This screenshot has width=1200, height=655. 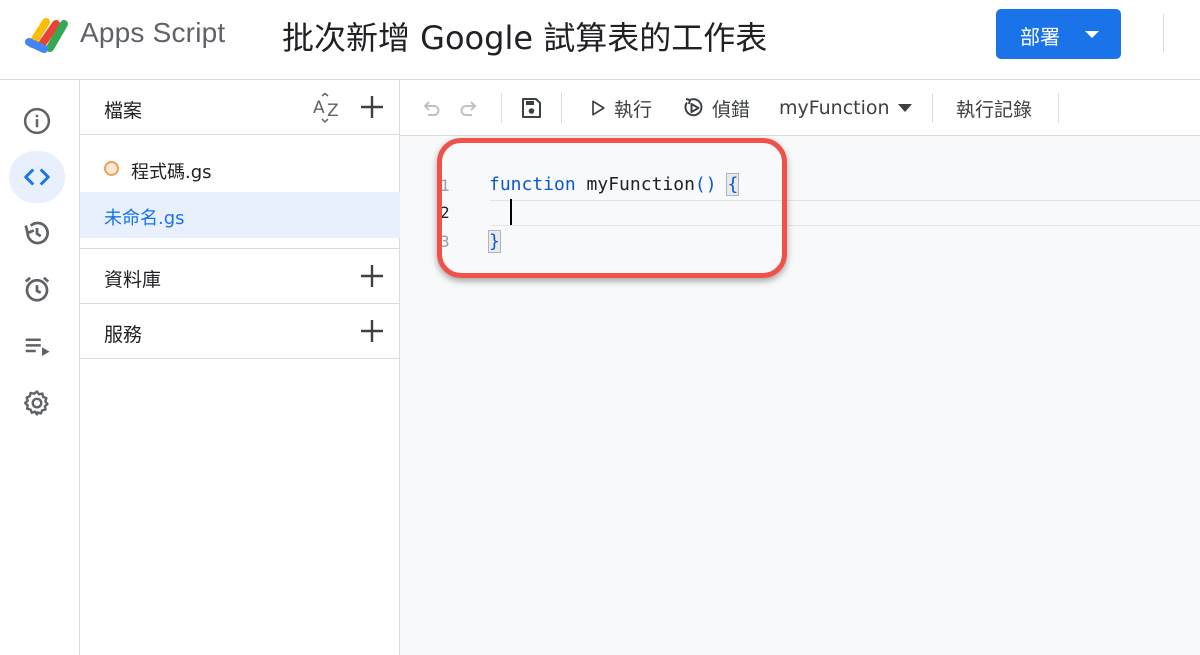 I want to click on services-section-title: 服務, so click(x=123, y=335).